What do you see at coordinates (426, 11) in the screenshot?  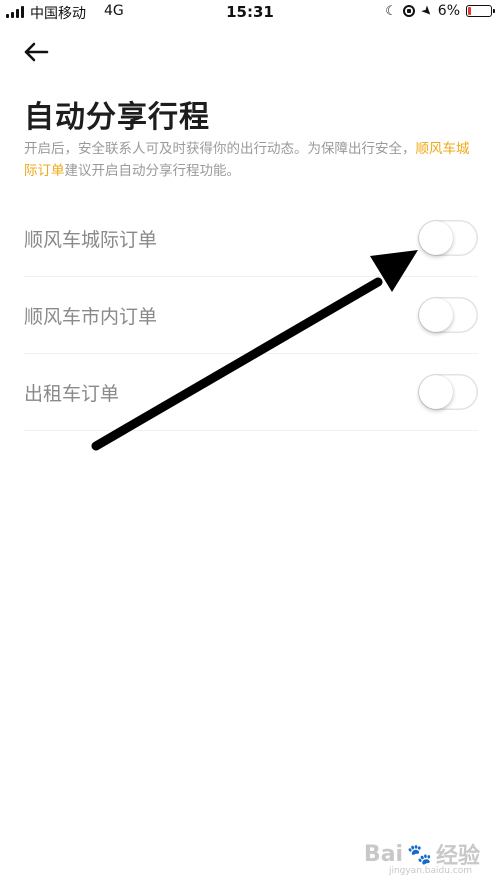 I see `location-icon: ➤` at bounding box center [426, 11].